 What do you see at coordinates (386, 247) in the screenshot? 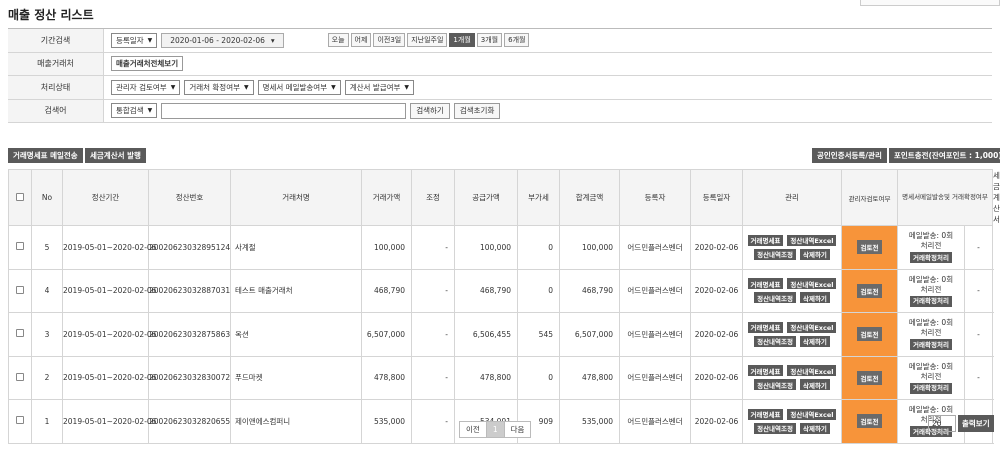
I see `cell-trade: 100,000` at bounding box center [386, 247].